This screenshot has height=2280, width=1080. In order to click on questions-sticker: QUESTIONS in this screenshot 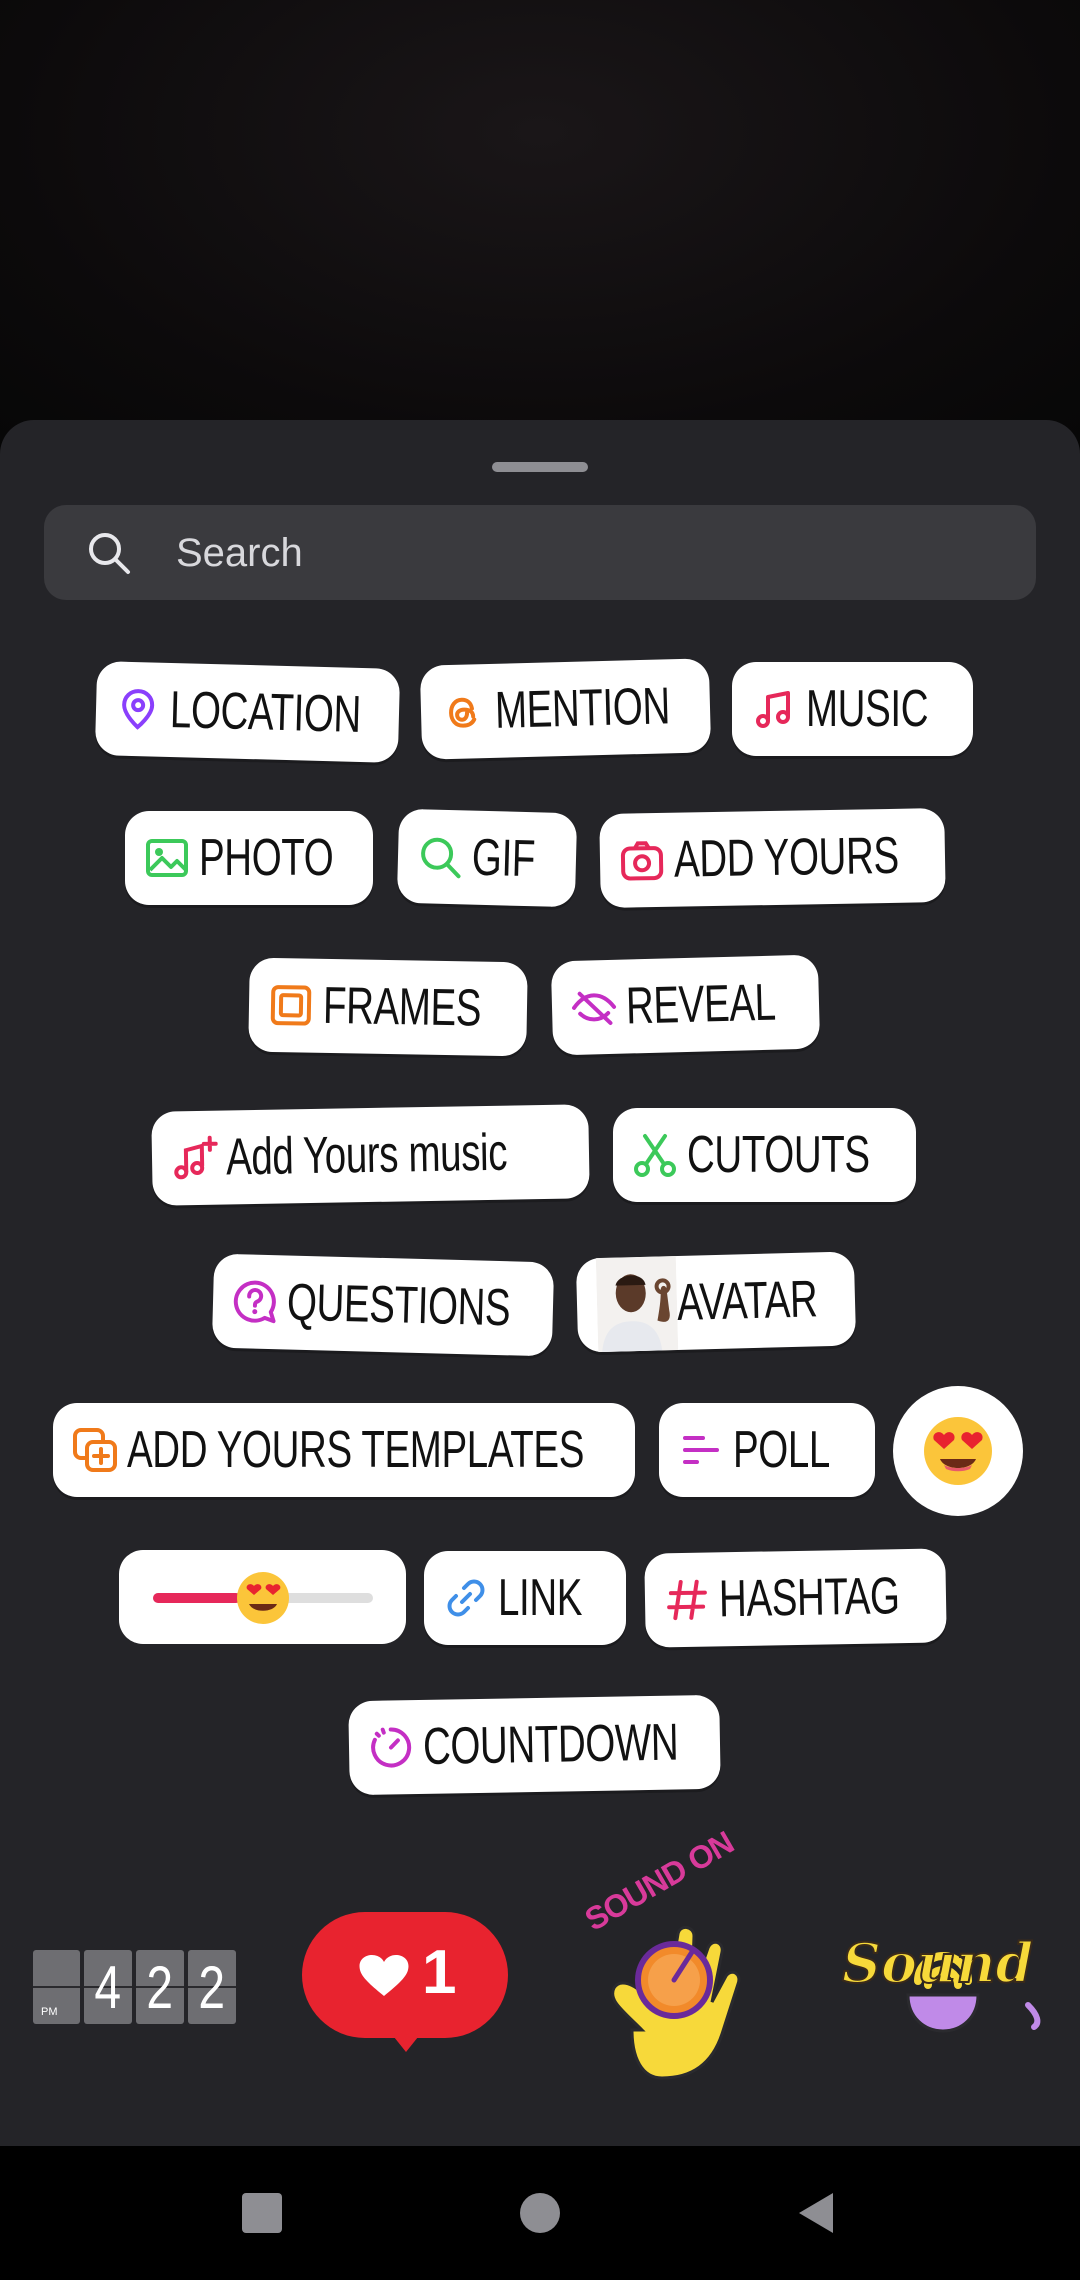, I will do `click(383, 1305)`.